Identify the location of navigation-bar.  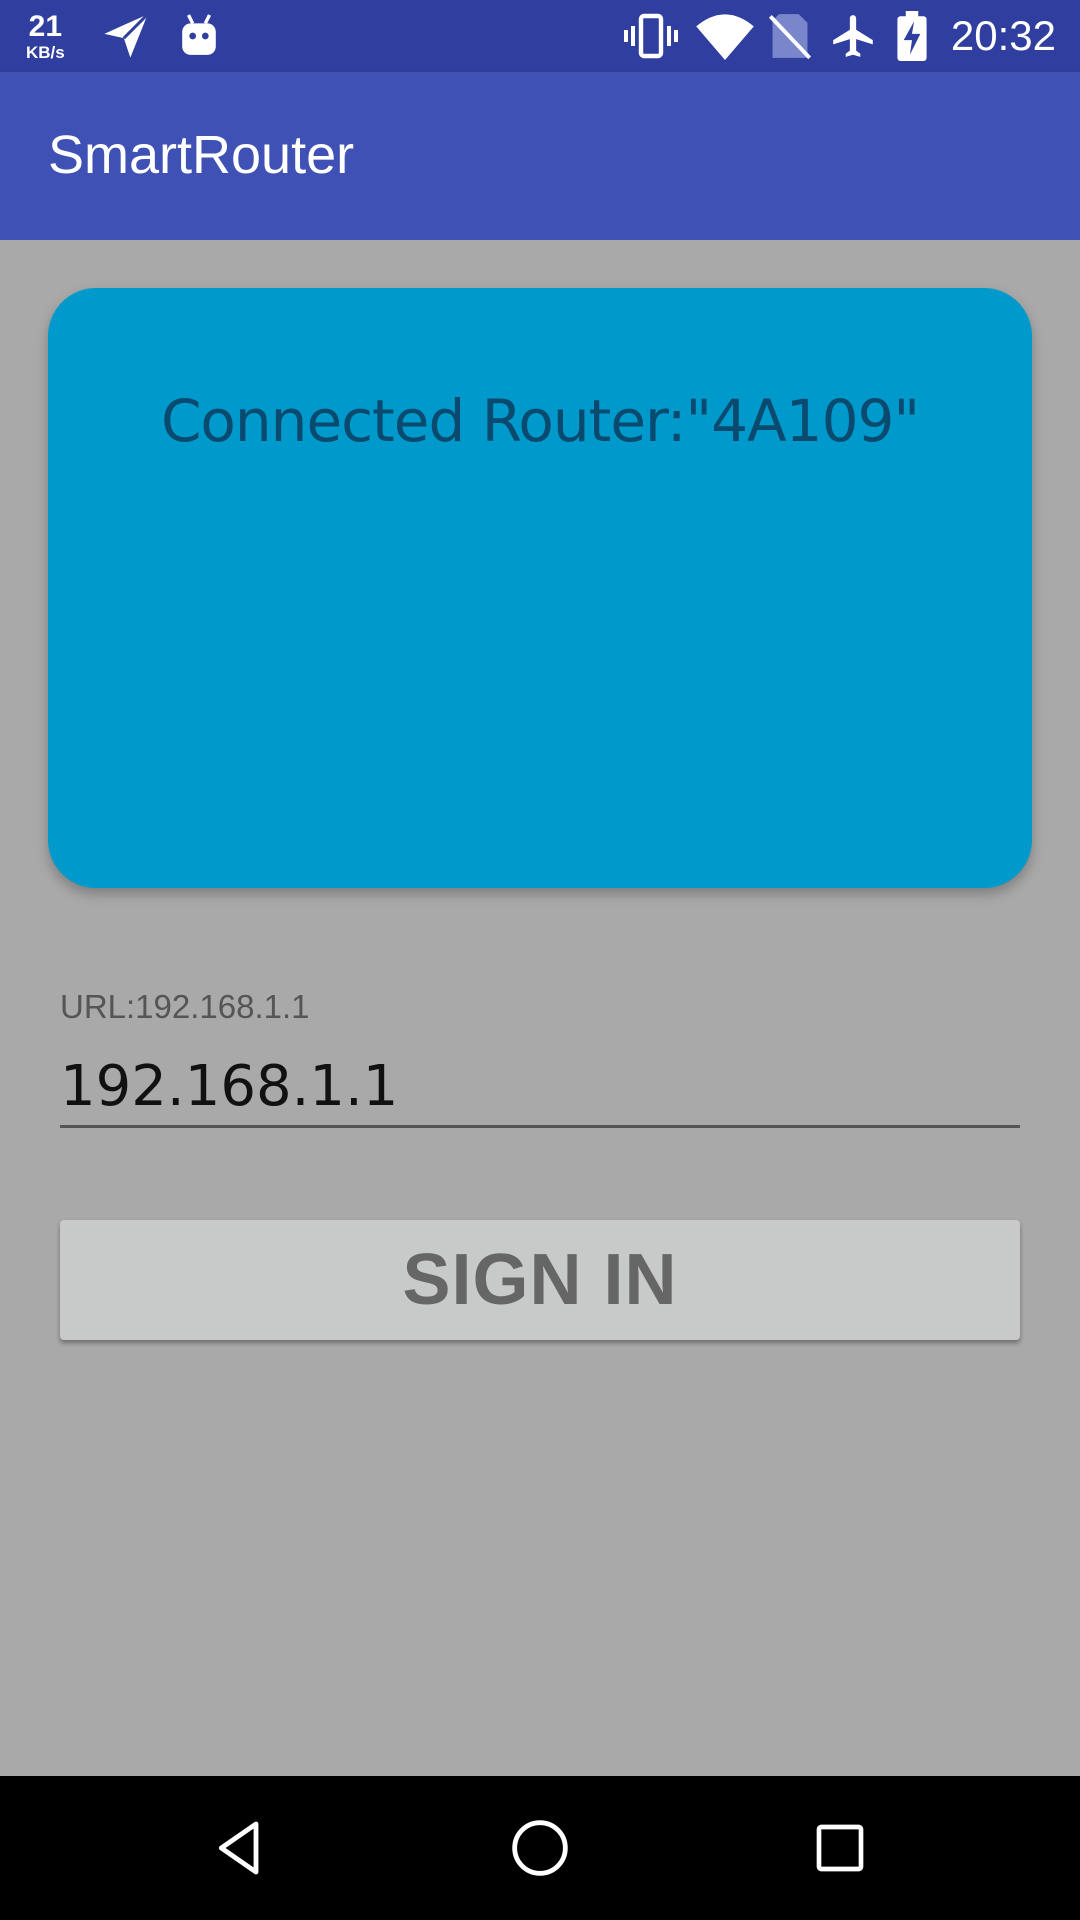
(540, 1848).